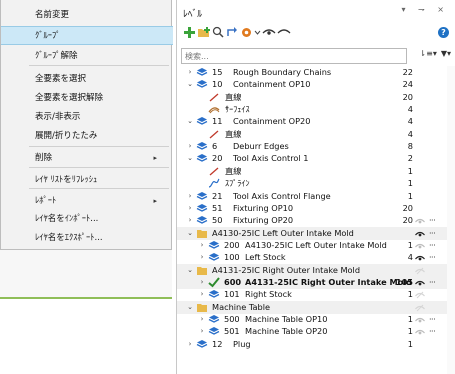  I want to click on level-number: 50, so click(217, 220).